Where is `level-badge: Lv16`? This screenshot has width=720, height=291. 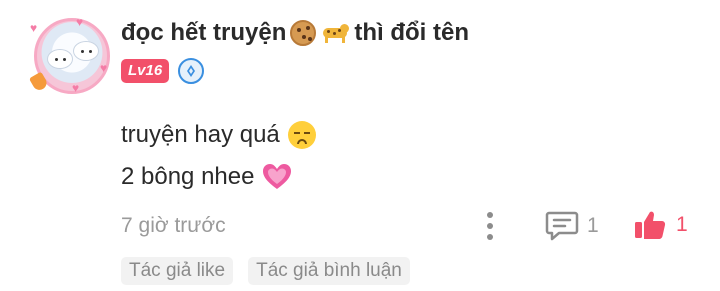
level-badge: Lv16 is located at coordinates (145, 71).